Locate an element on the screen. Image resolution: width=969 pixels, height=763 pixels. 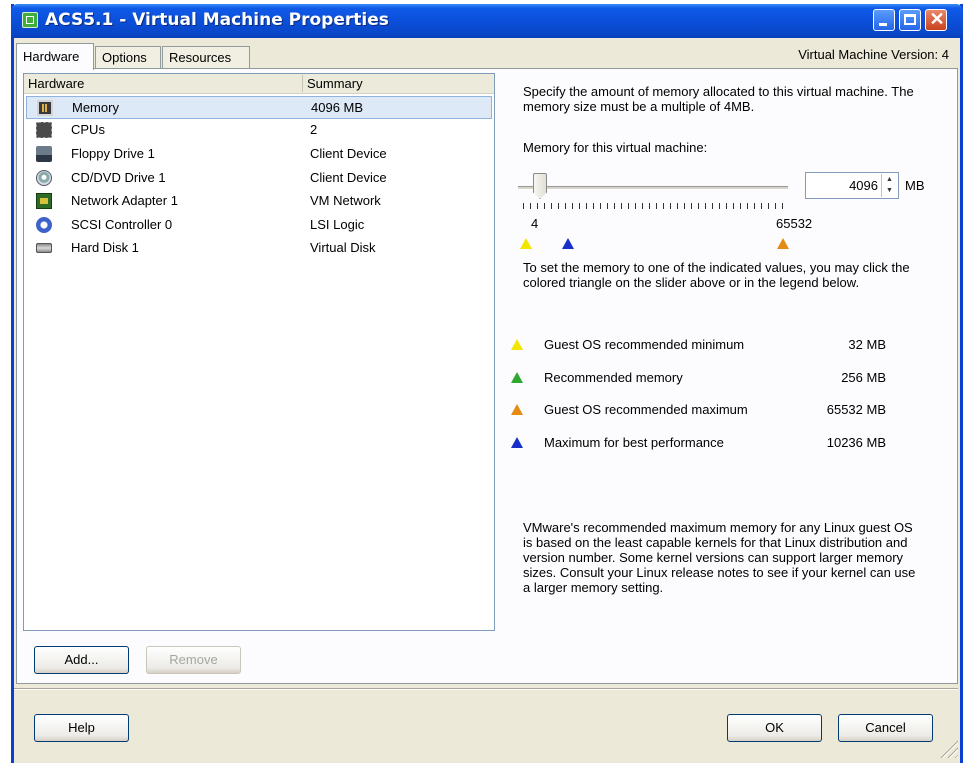
hardware-summary: Virtual Disk is located at coordinates (343, 247).